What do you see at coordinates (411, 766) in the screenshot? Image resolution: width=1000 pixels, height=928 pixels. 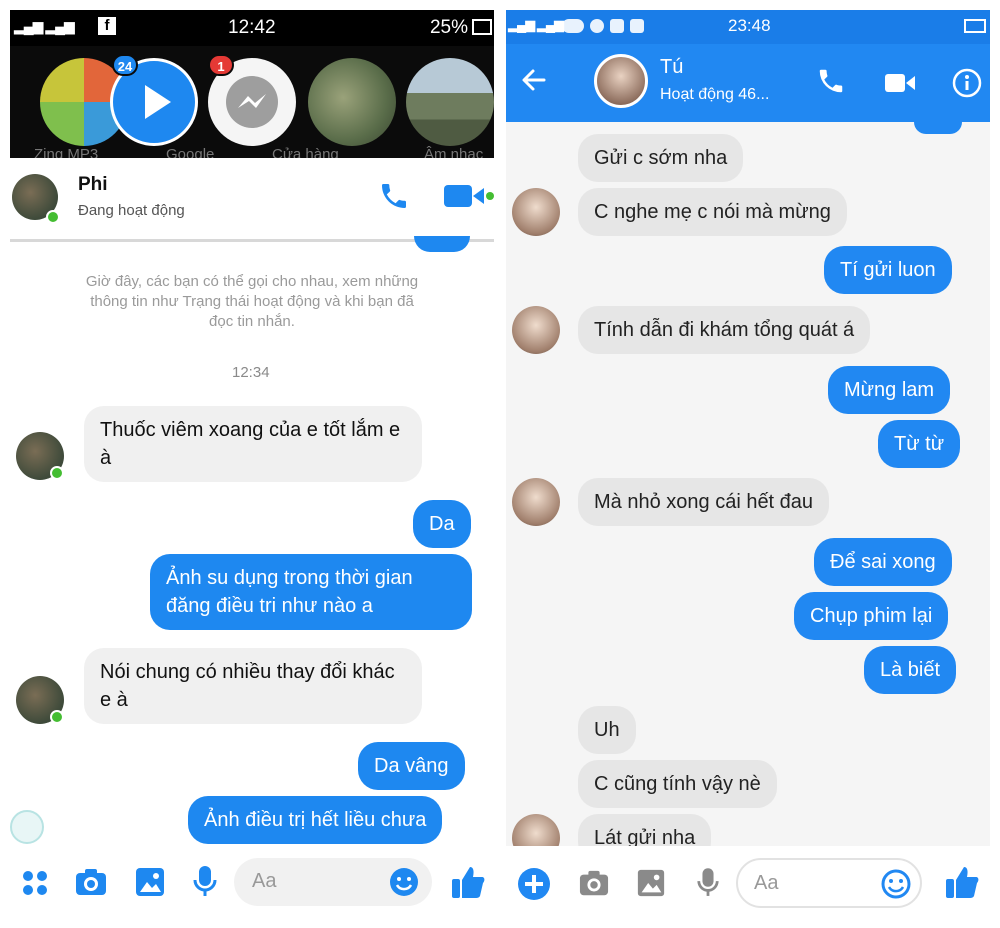 I see `message-bubble-outgoing: Da vâng` at bounding box center [411, 766].